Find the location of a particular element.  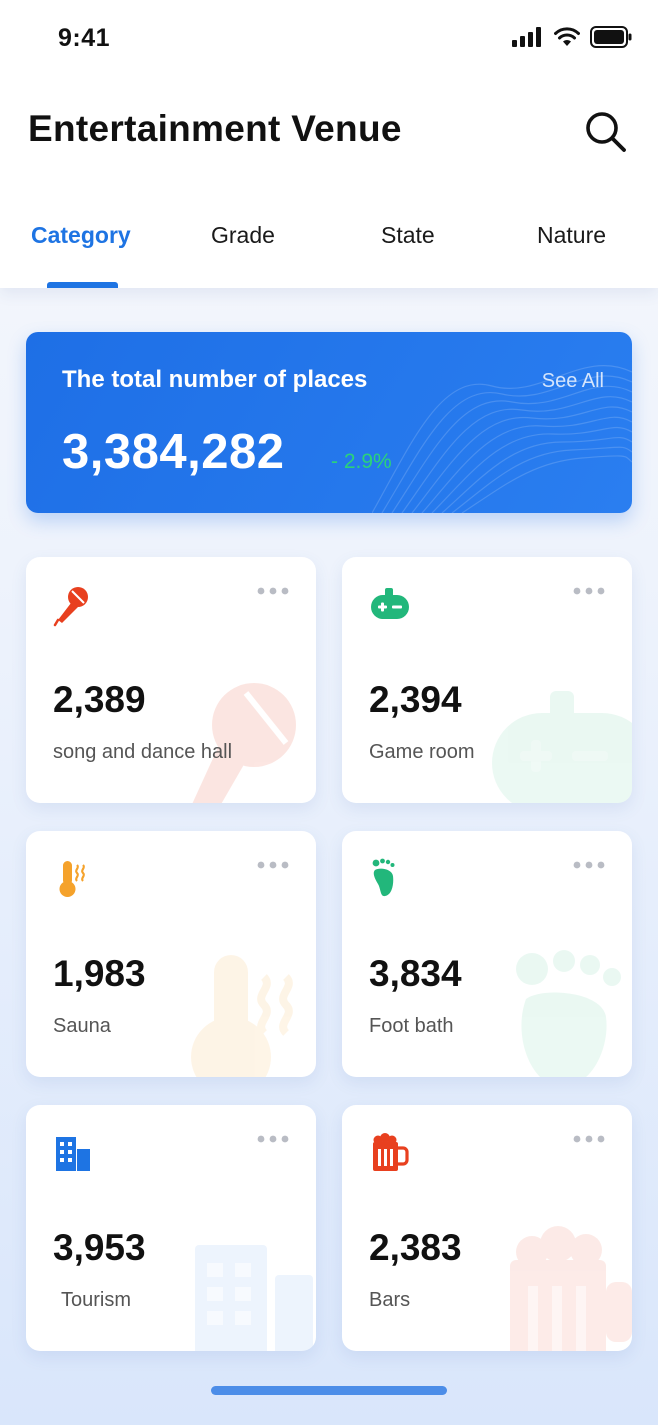

category-card-bars: 2,383 Bars is located at coordinates (487, 1228).